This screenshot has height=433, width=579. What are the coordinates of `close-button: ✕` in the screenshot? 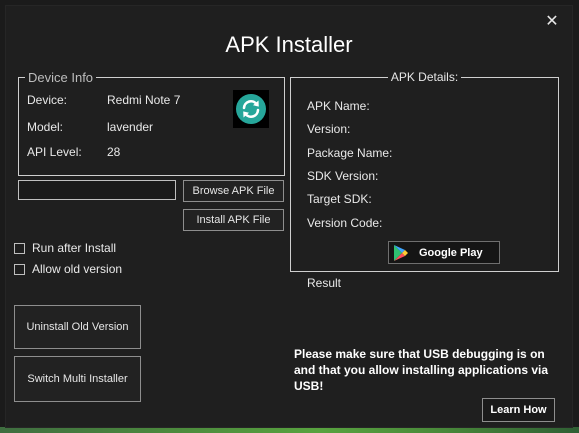 It's located at (552, 22).